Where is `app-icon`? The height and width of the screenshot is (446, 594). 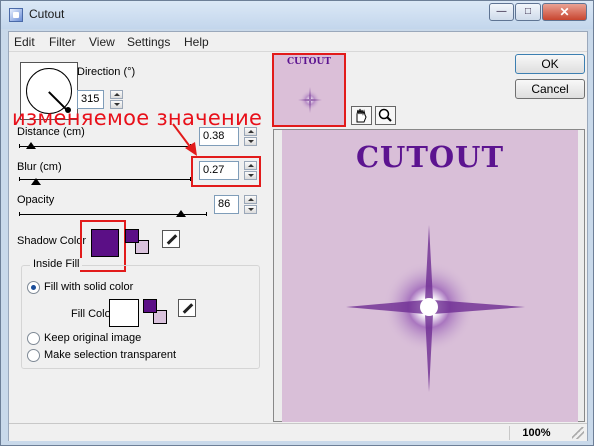 app-icon is located at coordinates (16, 15).